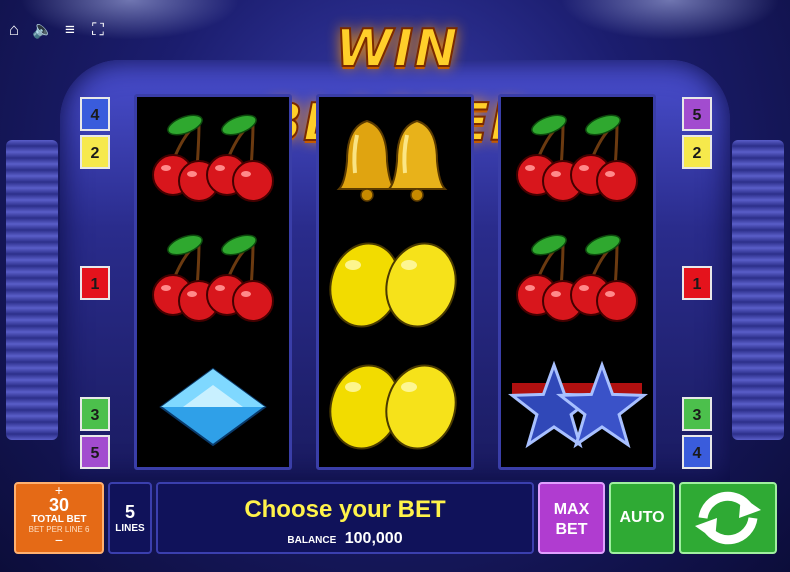  I want to click on payline-indicator-left: 2, so click(95, 152).